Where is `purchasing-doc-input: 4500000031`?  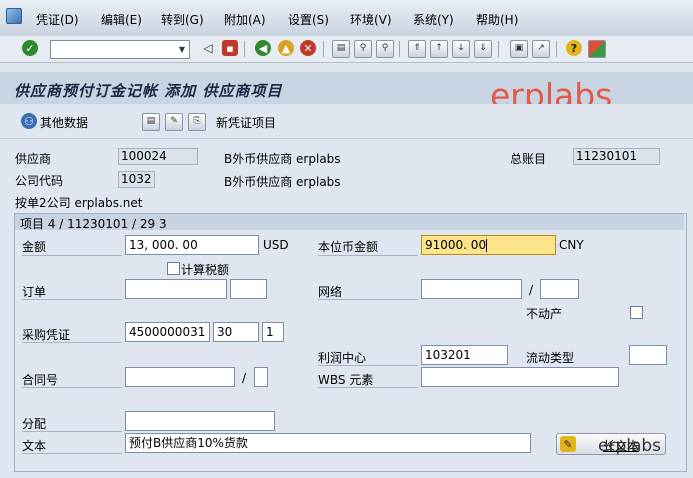 purchasing-doc-input: 4500000031 is located at coordinates (167, 332).